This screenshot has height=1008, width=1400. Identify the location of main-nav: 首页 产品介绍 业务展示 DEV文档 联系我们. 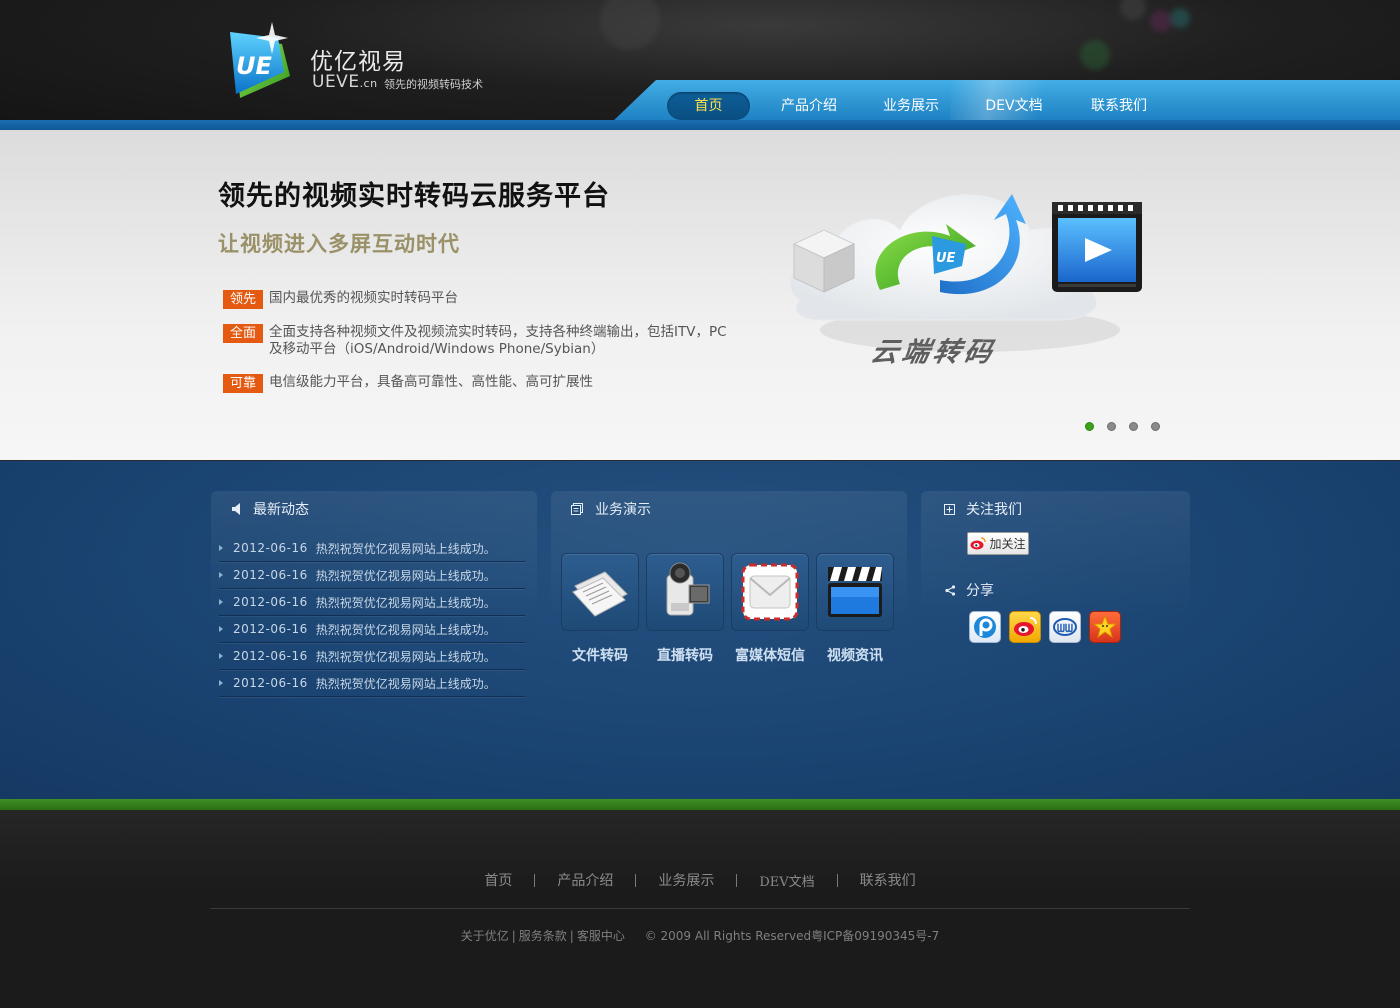
(917, 106).